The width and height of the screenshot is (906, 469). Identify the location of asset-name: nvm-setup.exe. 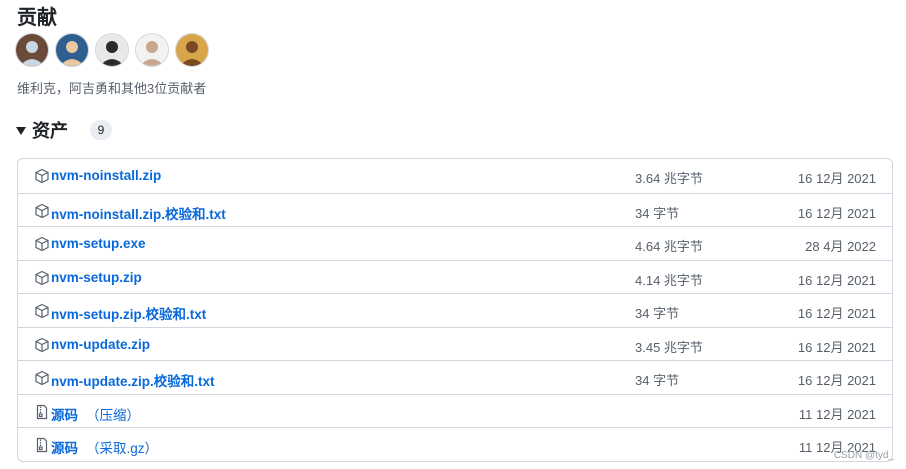
(98, 243).